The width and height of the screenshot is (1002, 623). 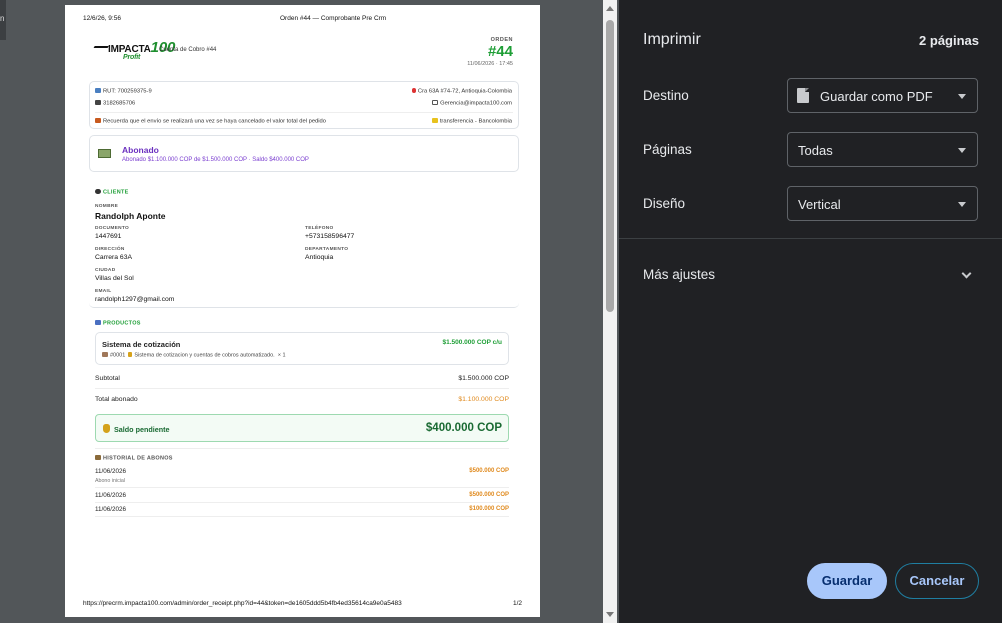 What do you see at coordinates (140, 150) in the screenshot?
I see `abono-title: Abonado` at bounding box center [140, 150].